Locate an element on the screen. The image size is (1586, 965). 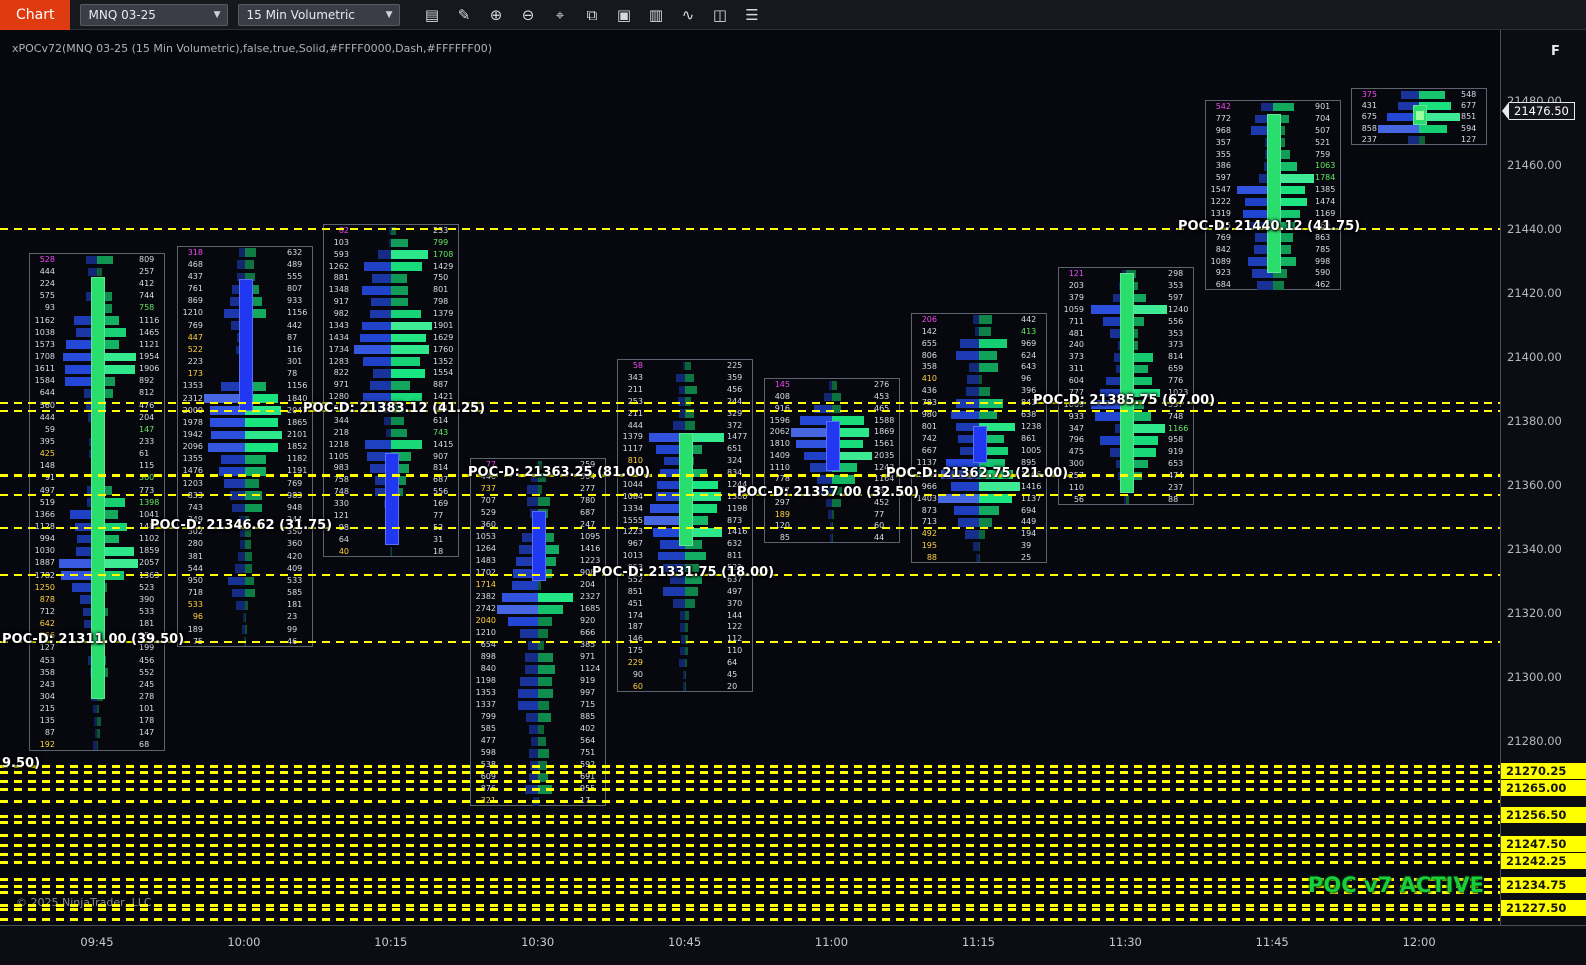
bid-volume: 358 is located at coordinates (929, 367).